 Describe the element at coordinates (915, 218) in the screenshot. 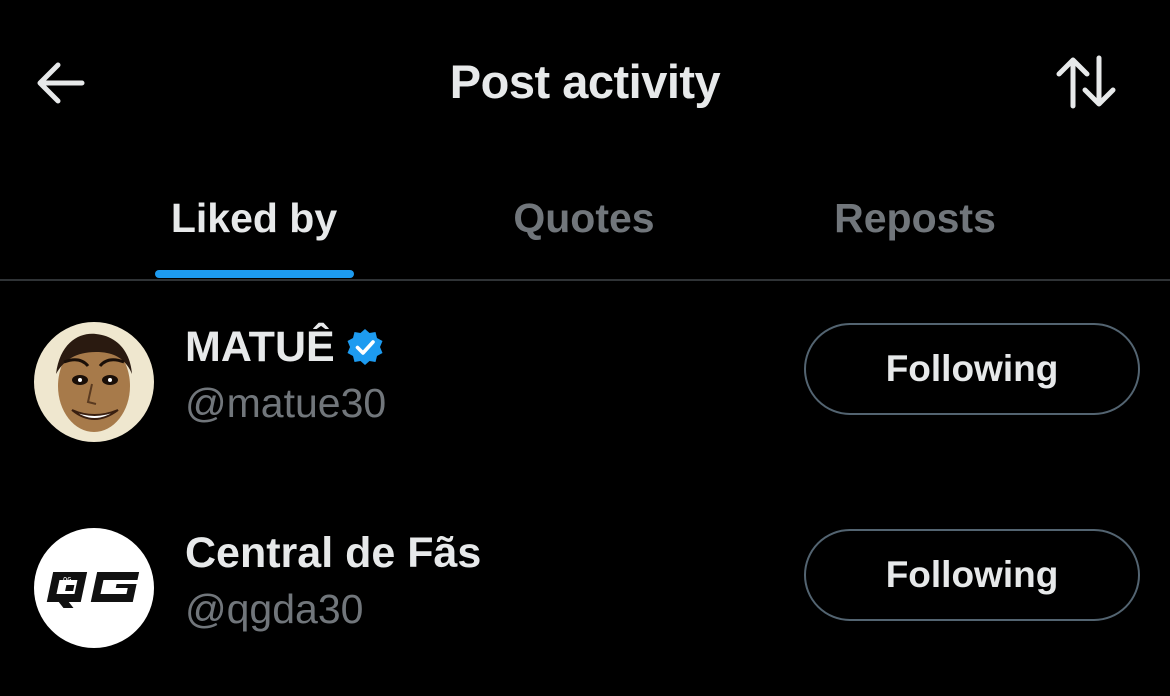

I see `tab-reposts: Reposts` at that location.